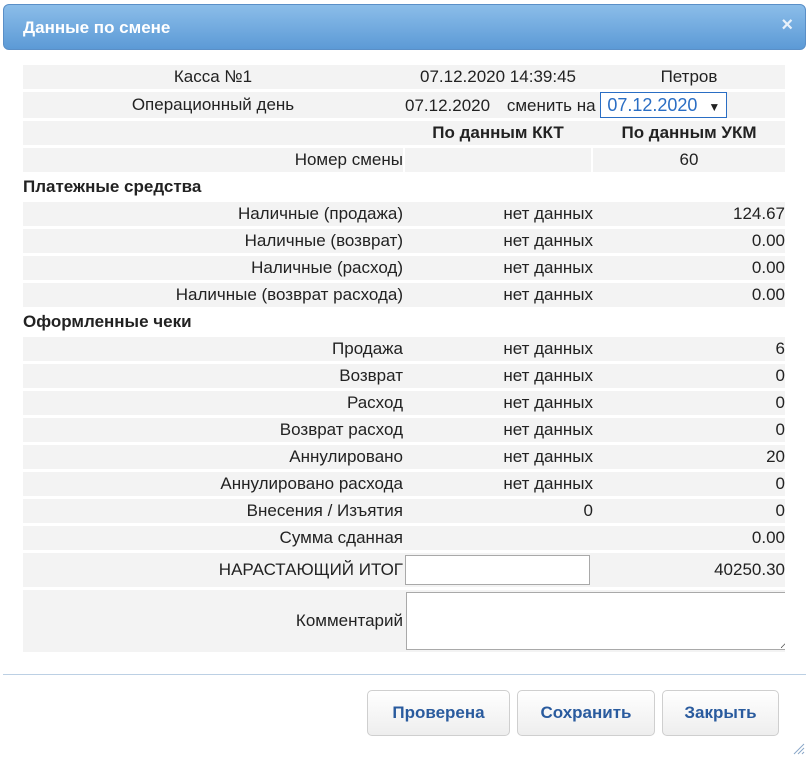 This screenshot has height=759, width=809. Describe the element at coordinates (213, 621) in the screenshot. I see `comment-label: Комментарий` at that location.